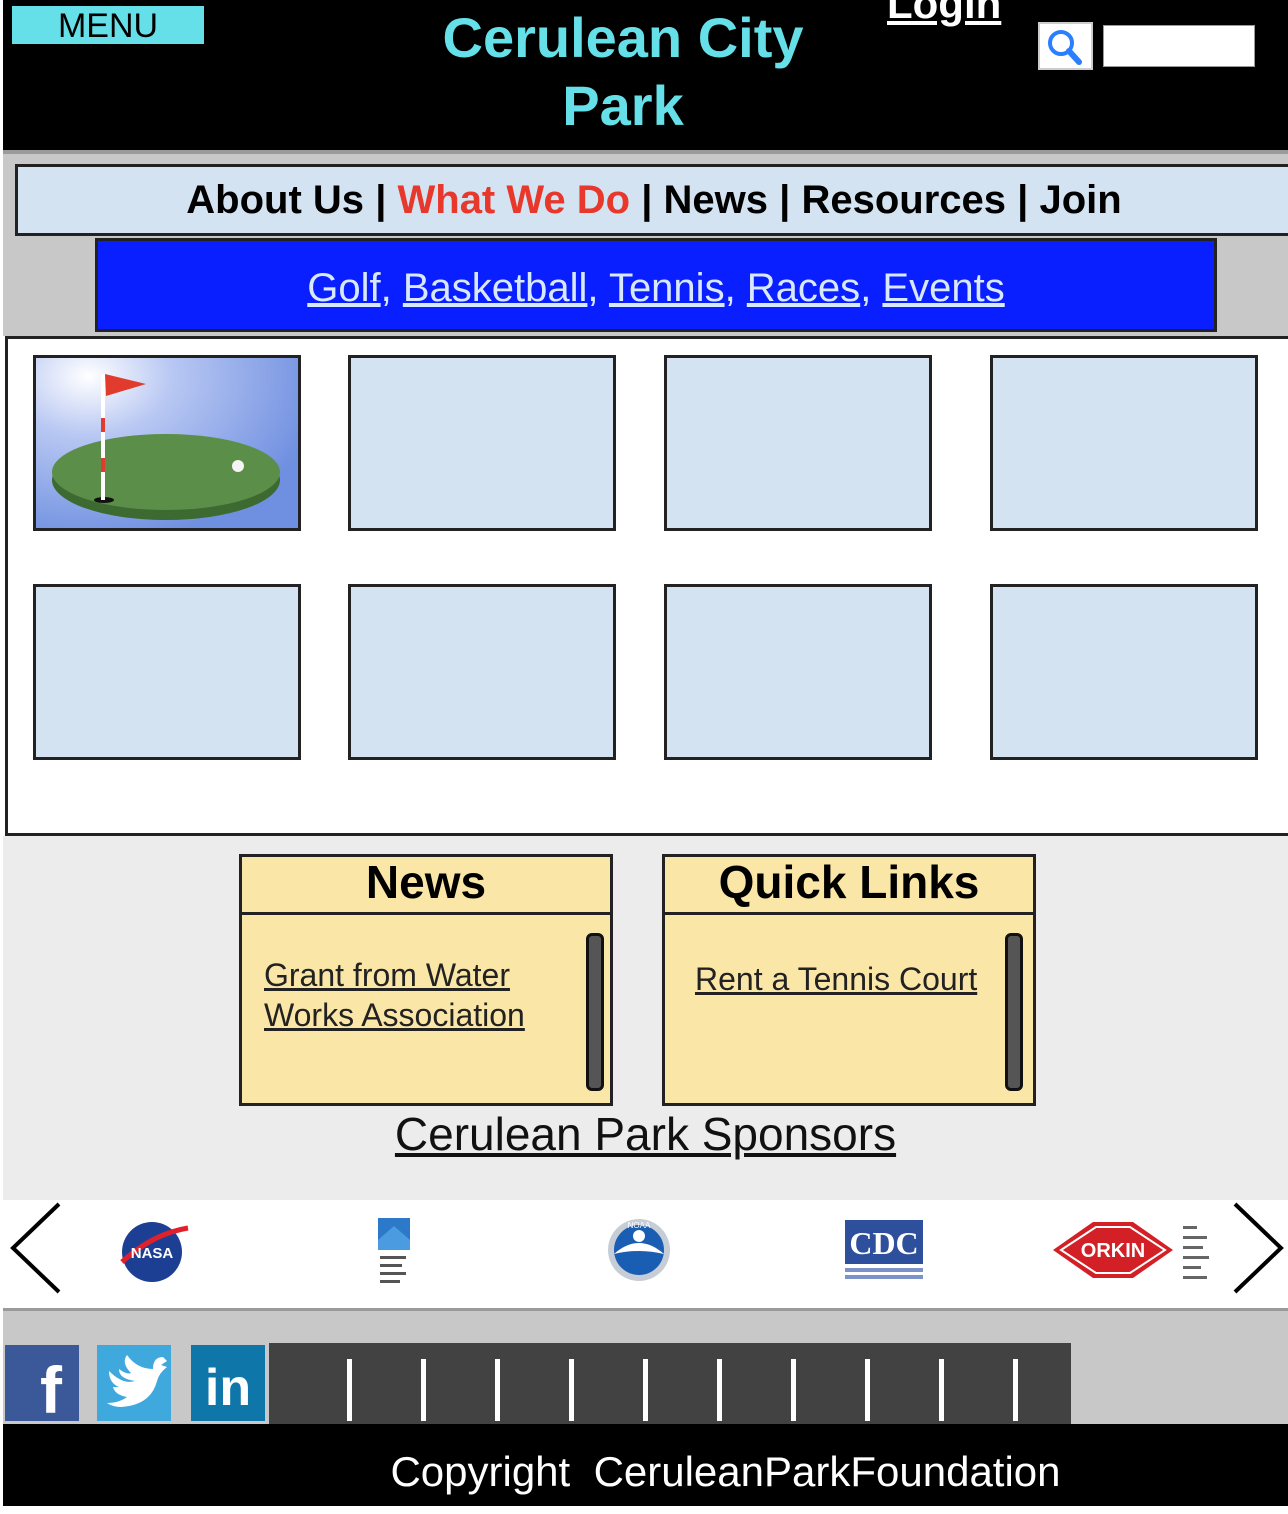 The height and width of the screenshot is (1514, 1288). Describe the element at coordinates (1080, 200) in the screenshot. I see `nav-join: Join` at that location.